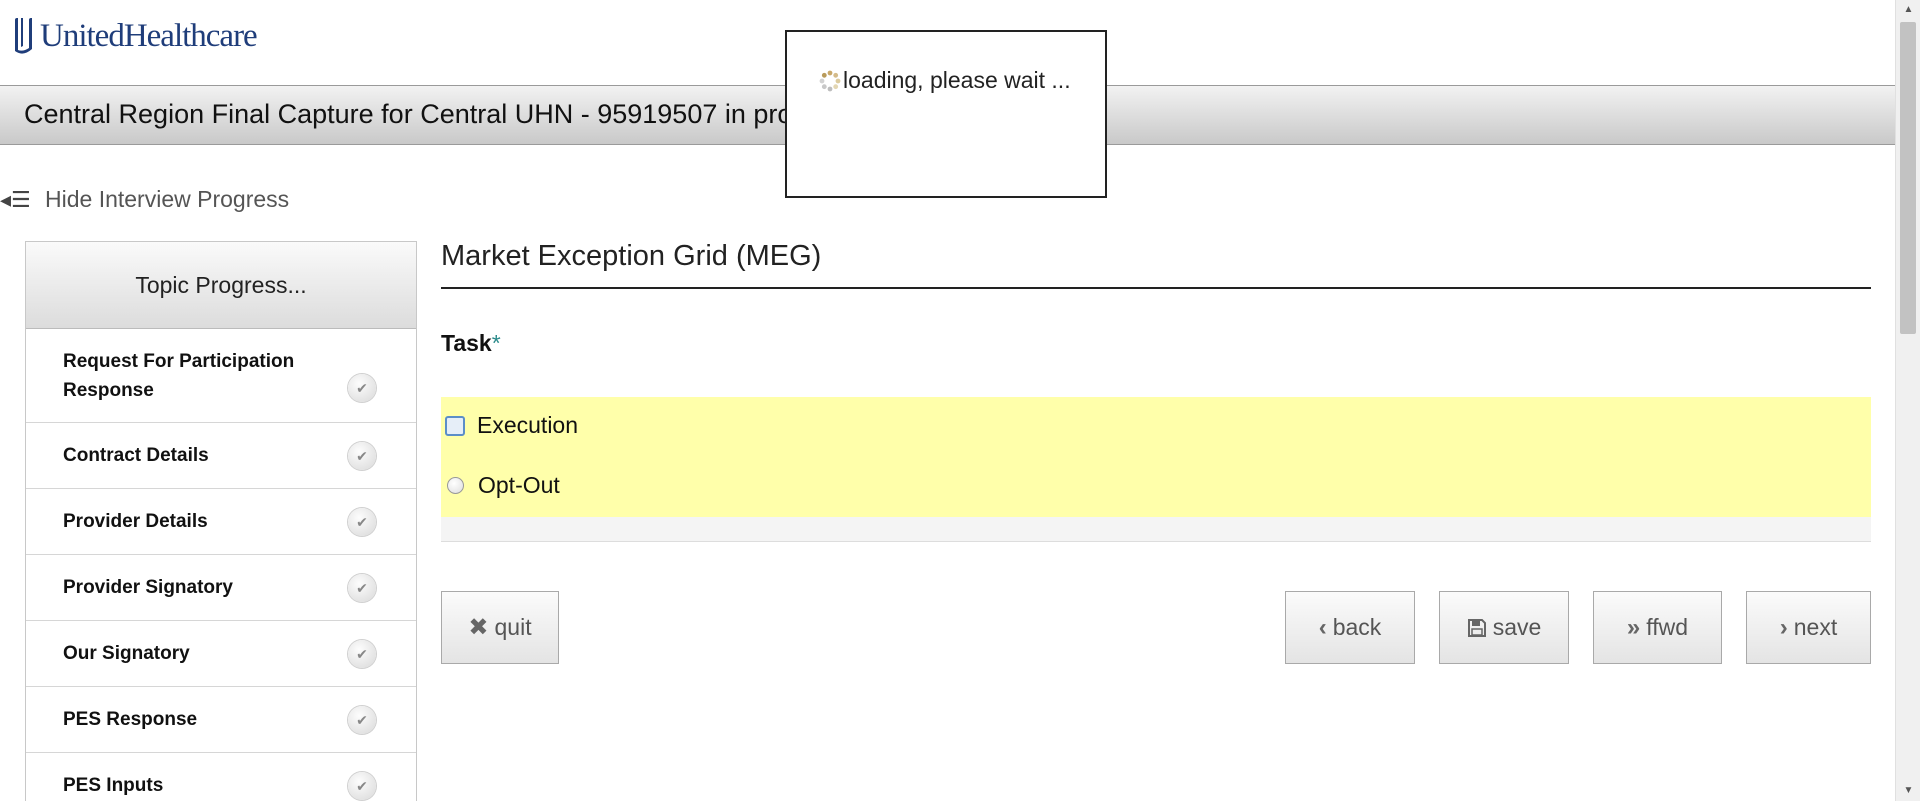 Image resolution: width=1920 pixels, height=801 pixels. I want to click on hide-interview-progress-toggle: ◂☰ Hide Interview Progress, so click(144, 199).